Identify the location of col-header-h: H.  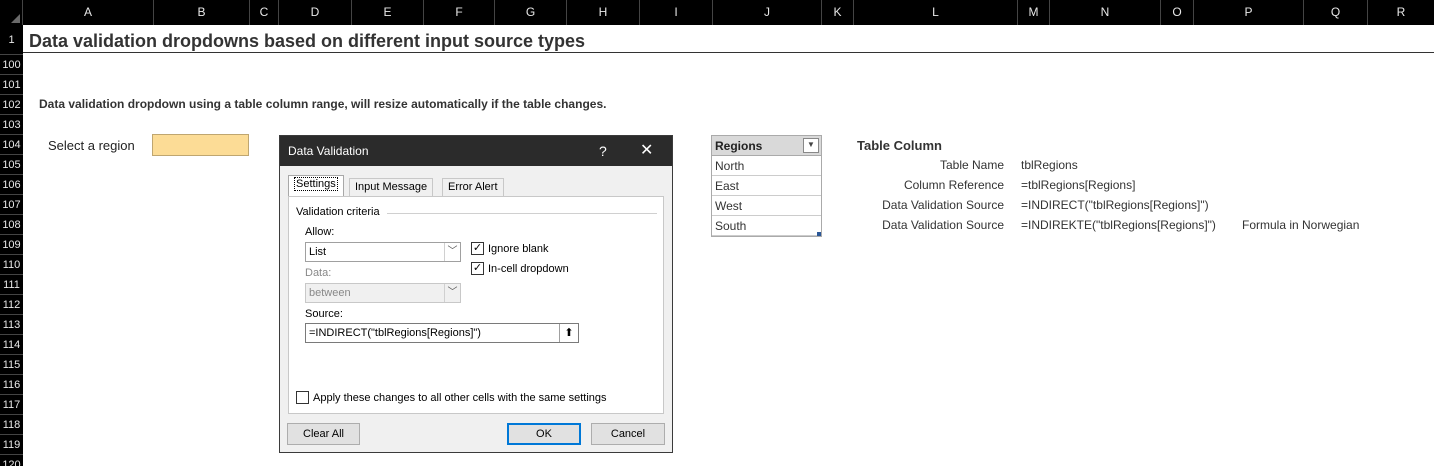
(603, 12).